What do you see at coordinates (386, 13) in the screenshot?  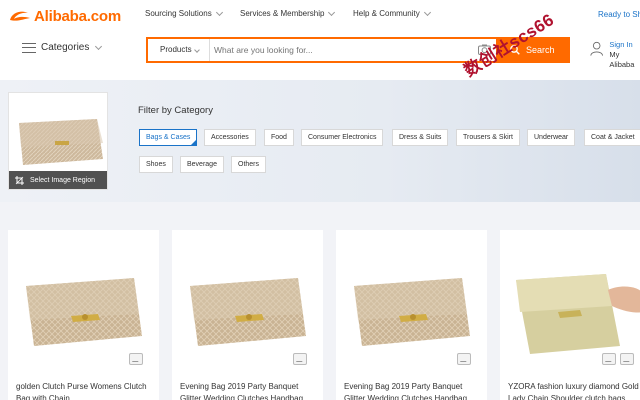 I see `nav-help-label: Help & Community` at bounding box center [386, 13].